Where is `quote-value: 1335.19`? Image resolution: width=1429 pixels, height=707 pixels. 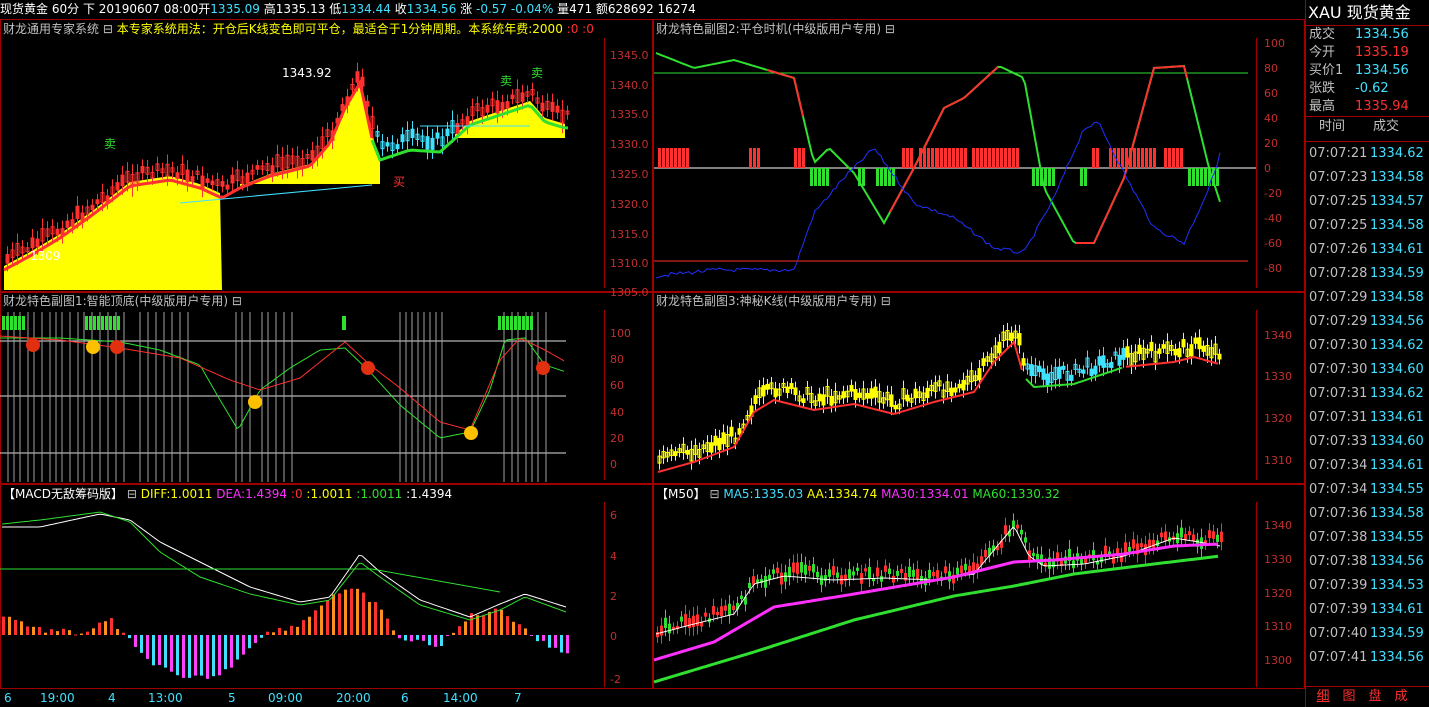 quote-value: 1335.19 is located at coordinates (1382, 52).